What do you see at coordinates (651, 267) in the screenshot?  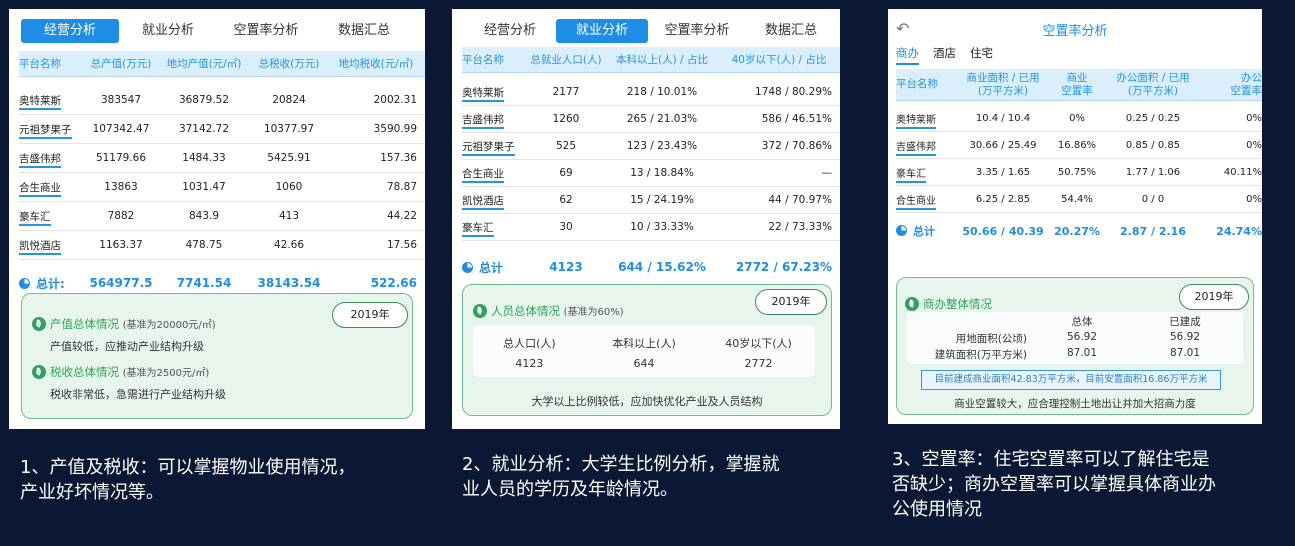 I see `total-row: 总计 4123 644 / 15.62% 2772 / 67.23%` at bounding box center [651, 267].